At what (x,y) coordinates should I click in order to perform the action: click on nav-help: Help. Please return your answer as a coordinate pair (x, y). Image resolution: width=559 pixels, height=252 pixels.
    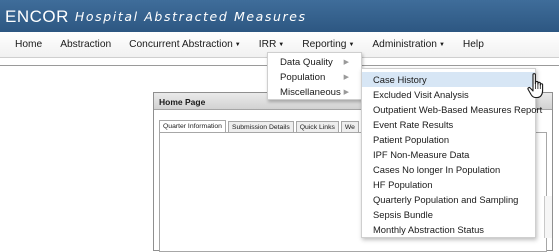
    Looking at the image, I should click on (473, 44).